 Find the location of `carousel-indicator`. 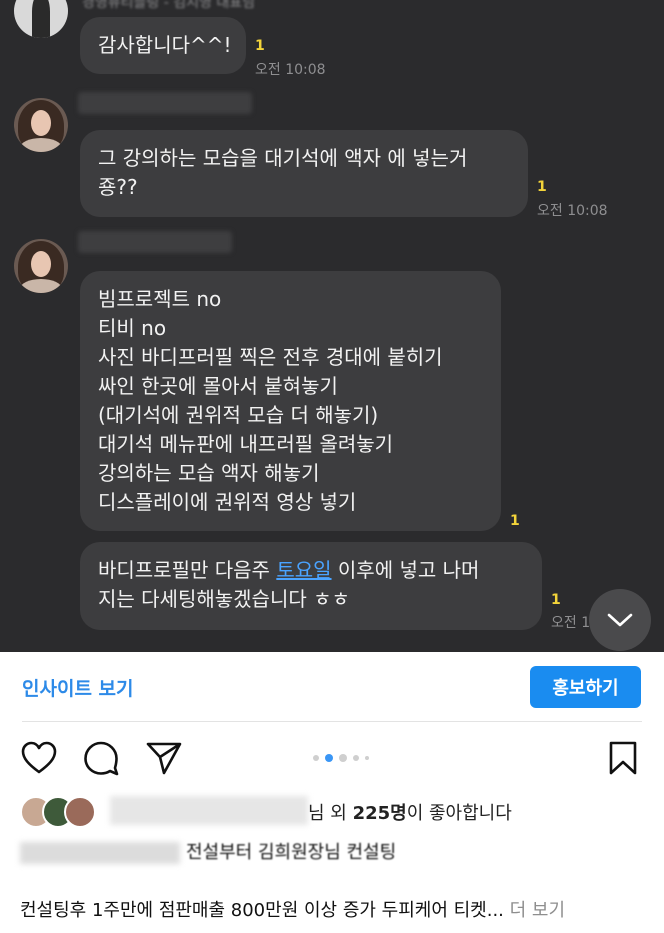

carousel-indicator is located at coordinates (341, 758).